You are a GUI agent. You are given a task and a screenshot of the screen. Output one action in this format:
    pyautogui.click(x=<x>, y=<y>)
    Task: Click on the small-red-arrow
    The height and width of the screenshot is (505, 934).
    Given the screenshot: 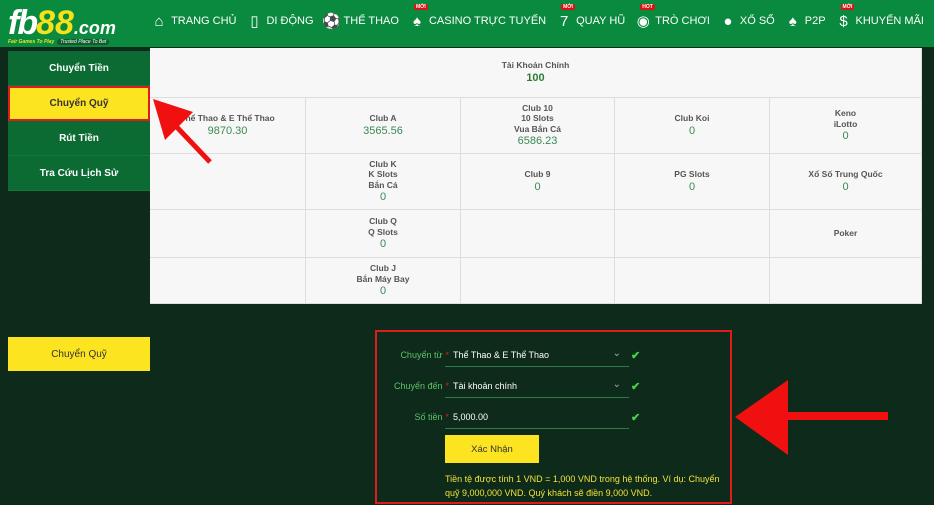 What is the action you would take?
    pyautogui.click(x=182, y=131)
    